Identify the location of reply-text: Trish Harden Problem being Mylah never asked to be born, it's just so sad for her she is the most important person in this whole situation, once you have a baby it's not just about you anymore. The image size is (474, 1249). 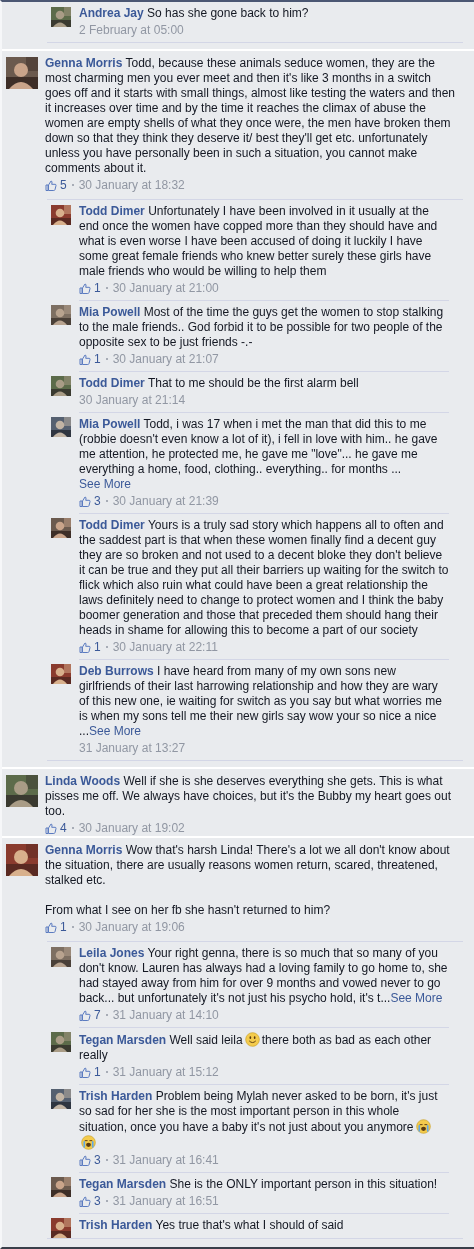
(264, 1120).